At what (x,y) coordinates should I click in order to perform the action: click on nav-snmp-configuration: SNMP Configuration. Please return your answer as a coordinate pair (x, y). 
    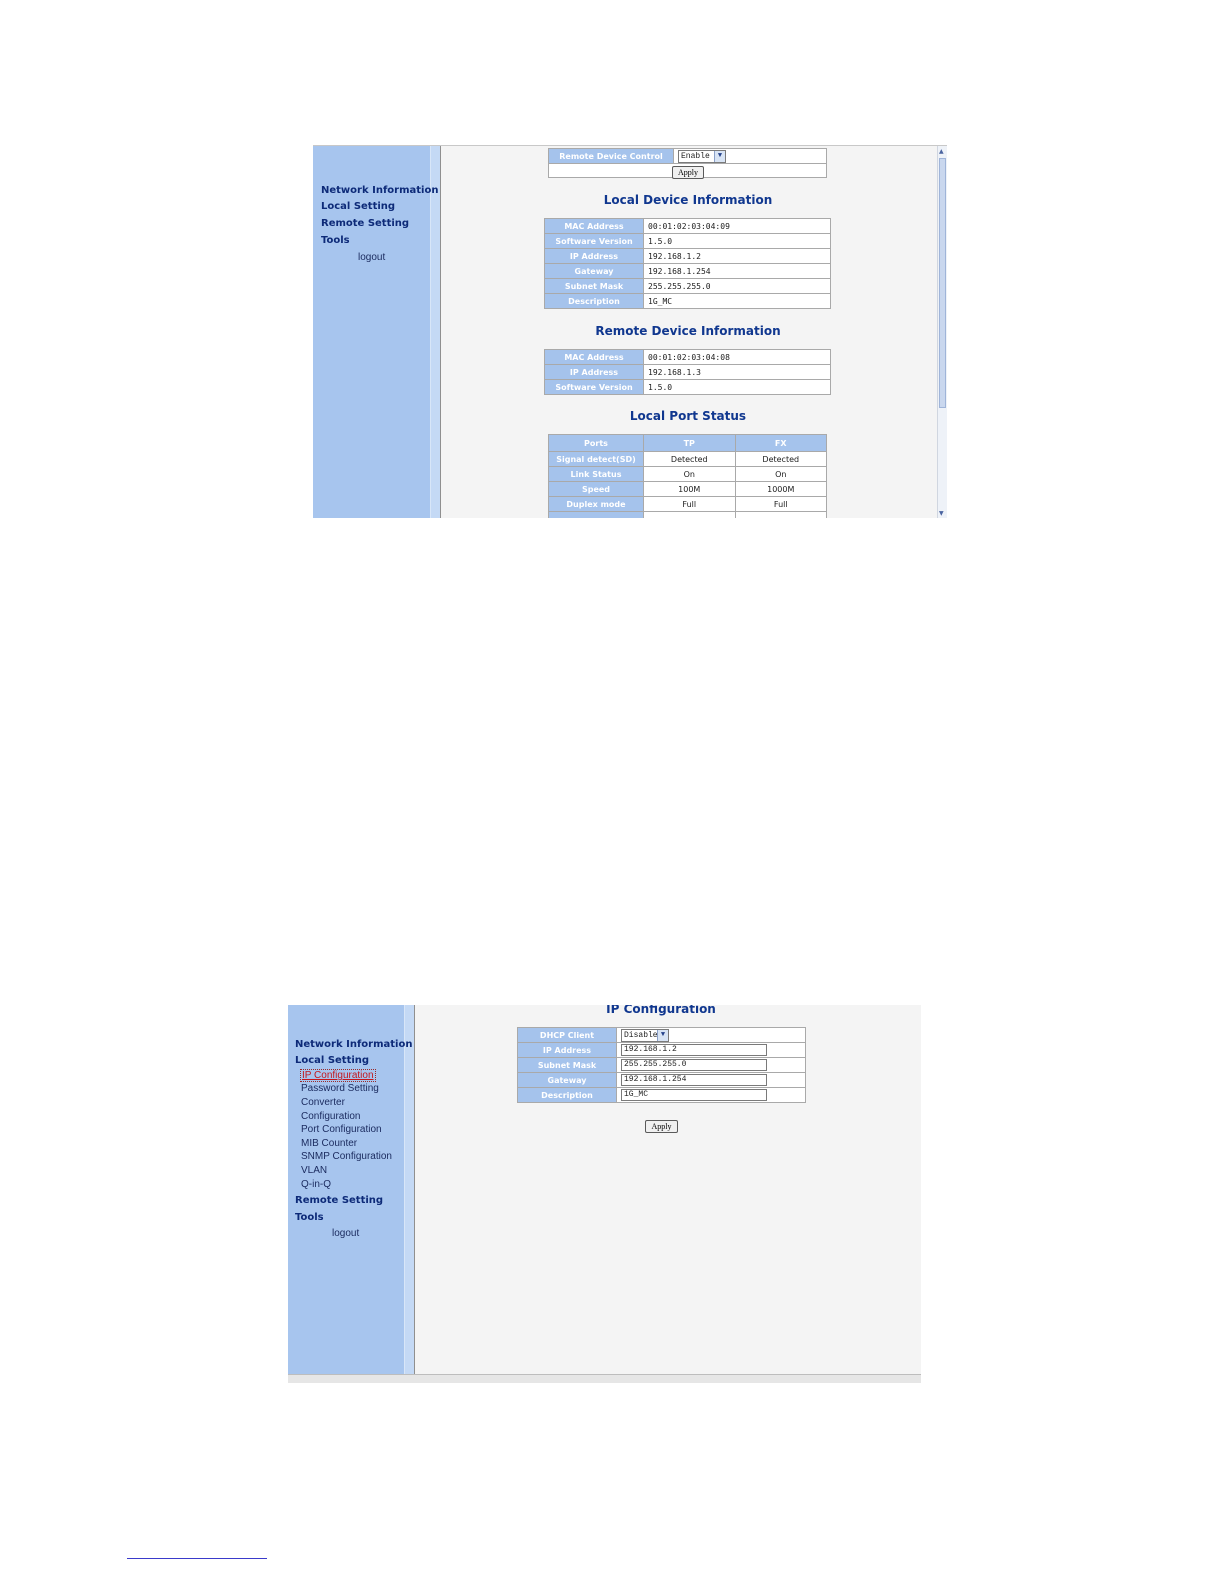
    Looking at the image, I should click on (346, 1156).